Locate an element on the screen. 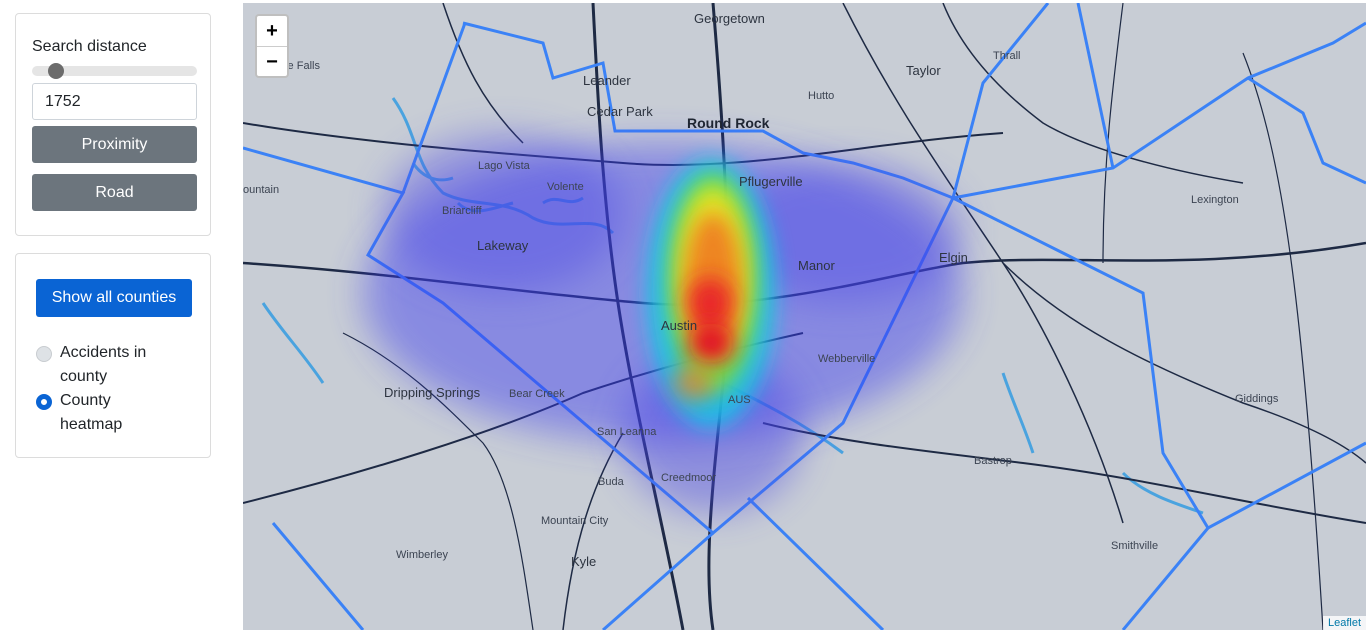 The height and width of the screenshot is (630, 1366). place-label: Lexington is located at coordinates (1215, 200).